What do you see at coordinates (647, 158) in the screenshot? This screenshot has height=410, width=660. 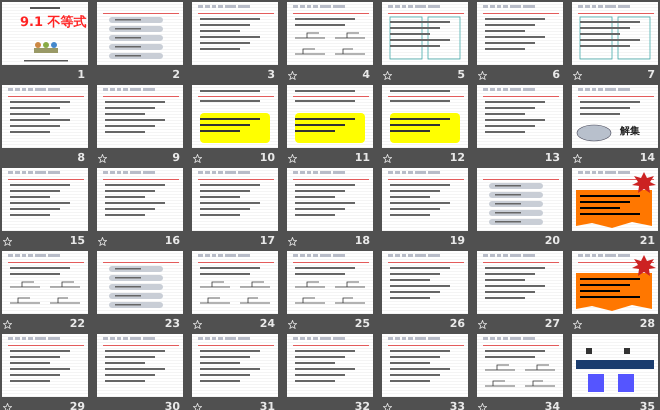 I see `slide-number: 14` at bounding box center [647, 158].